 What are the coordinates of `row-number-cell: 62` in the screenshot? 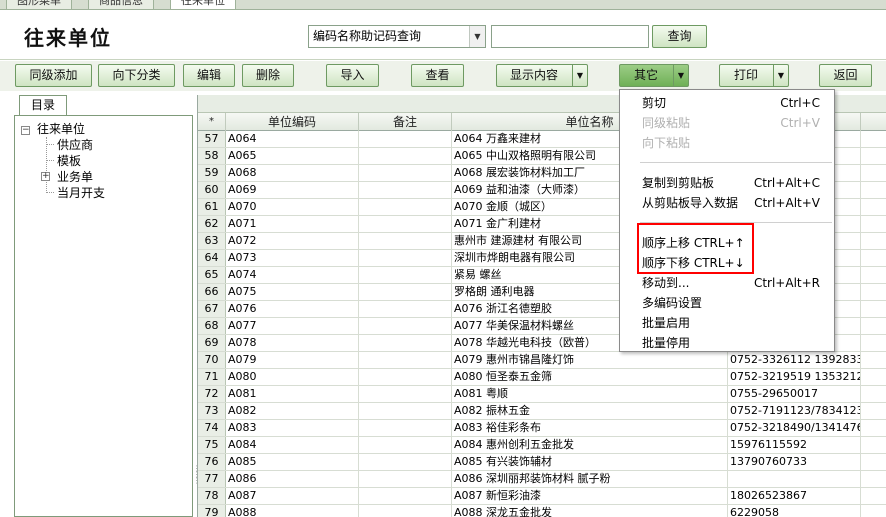 It's located at (212, 224).